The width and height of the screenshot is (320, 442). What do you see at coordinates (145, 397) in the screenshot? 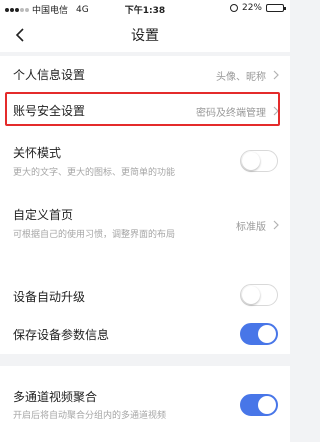
I see `multi-channel-row: 多通道视频聚合 开启后将自动聚合分组内的多通道视频` at bounding box center [145, 397].